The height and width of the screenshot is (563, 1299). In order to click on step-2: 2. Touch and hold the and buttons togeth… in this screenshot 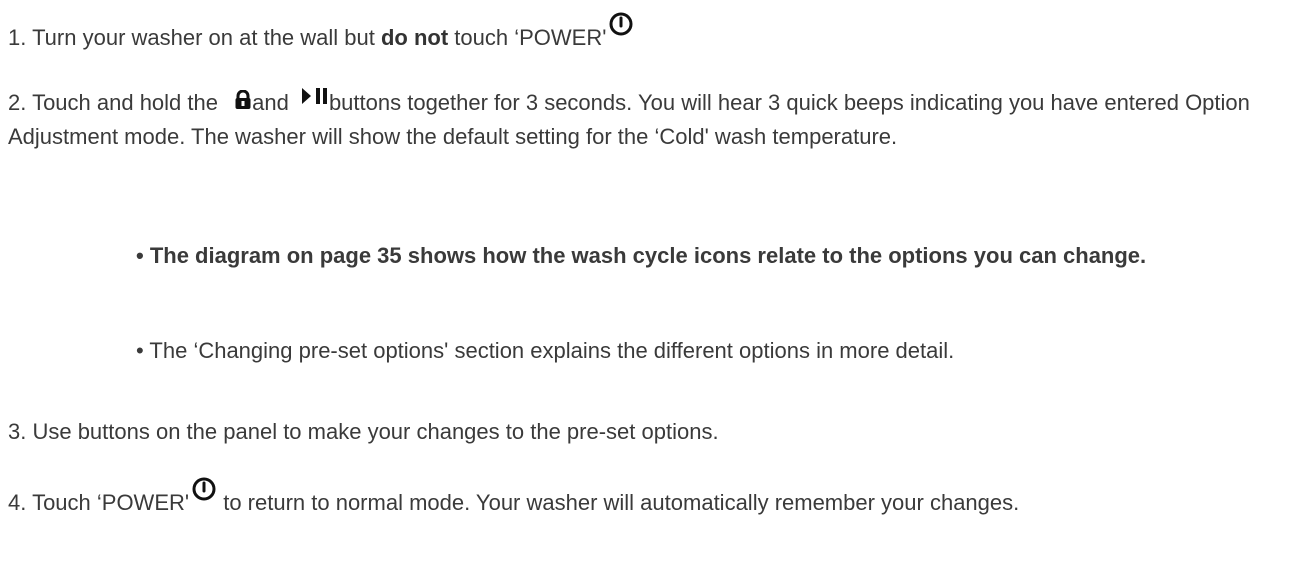, I will do `click(643, 119)`.